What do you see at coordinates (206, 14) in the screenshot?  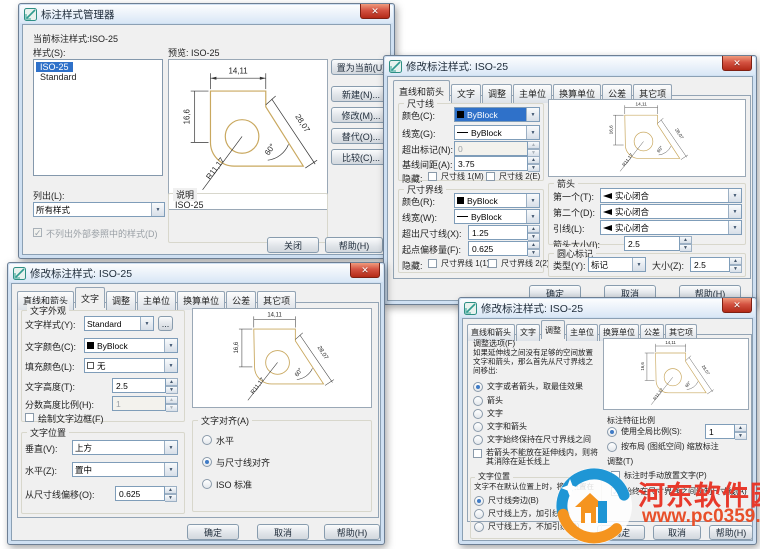 I see `titlebar: 标注样式管理器` at bounding box center [206, 14].